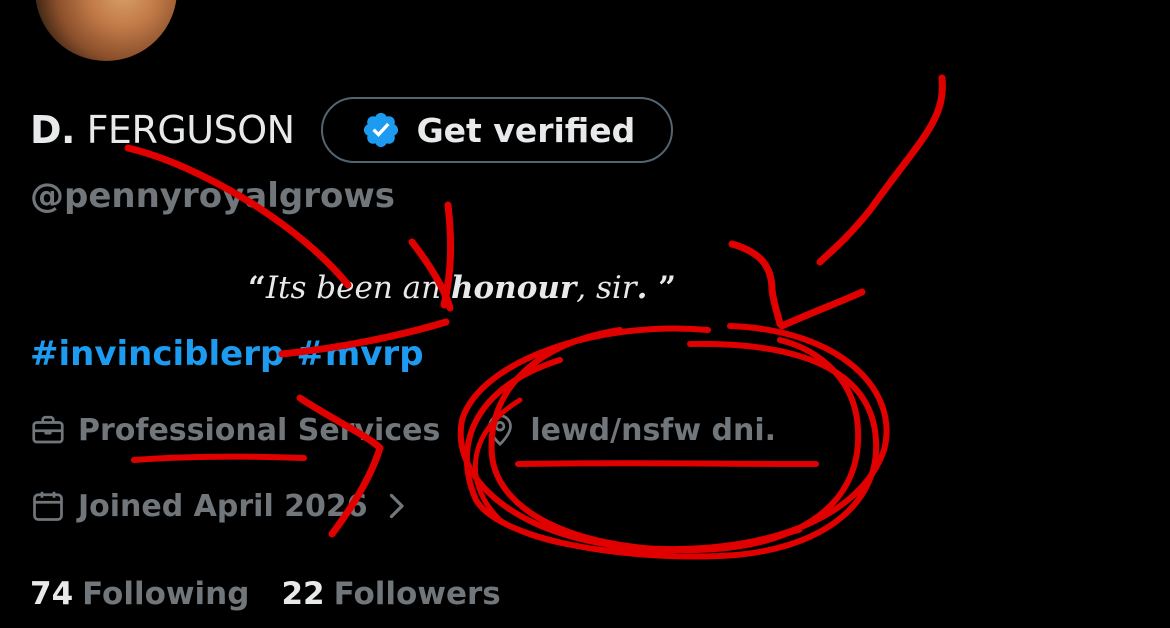 The image size is (1170, 628). What do you see at coordinates (212, 196) in the screenshot?
I see `profile-handle: @pennyroyalgrows` at bounding box center [212, 196].